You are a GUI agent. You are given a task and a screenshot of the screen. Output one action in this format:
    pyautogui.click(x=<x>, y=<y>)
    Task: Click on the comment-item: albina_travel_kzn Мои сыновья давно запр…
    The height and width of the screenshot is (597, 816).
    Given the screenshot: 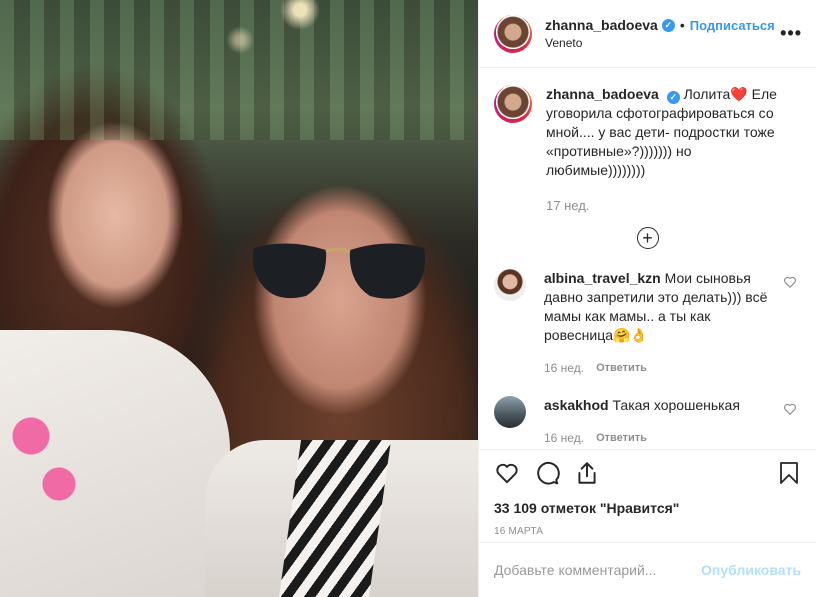 What is the action you would take?
    pyautogui.click(x=647, y=323)
    